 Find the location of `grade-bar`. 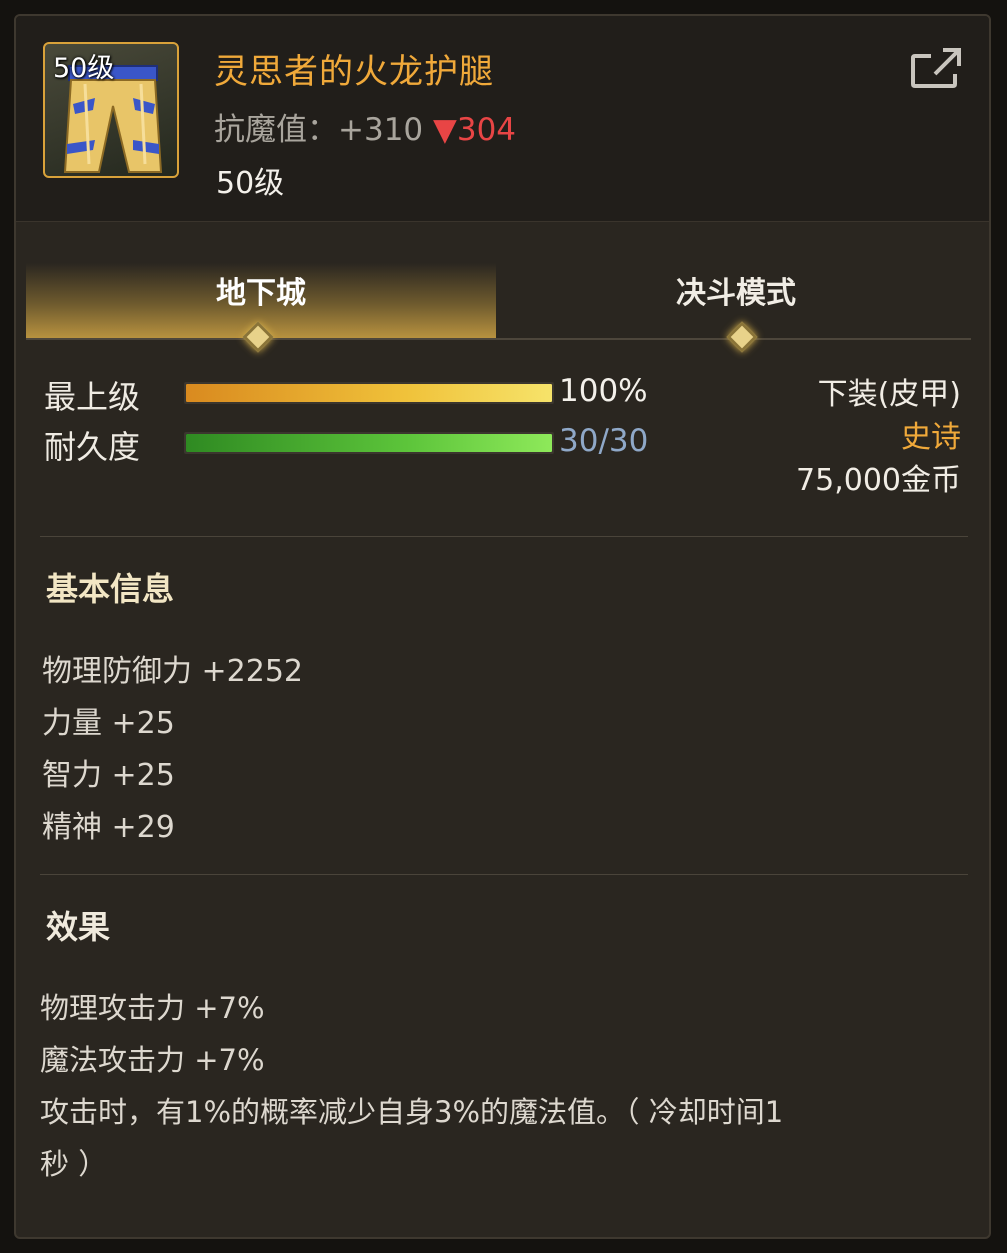

grade-bar is located at coordinates (369, 393).